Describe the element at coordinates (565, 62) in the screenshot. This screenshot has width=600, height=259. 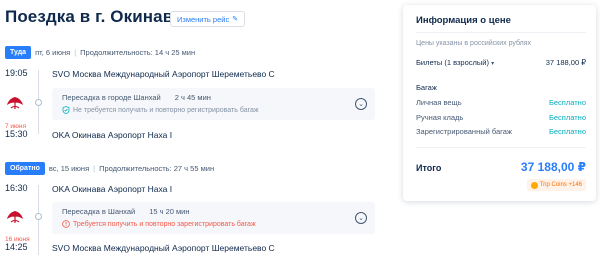
I see `tickets-value: 37 188,00 ₽` at that location.